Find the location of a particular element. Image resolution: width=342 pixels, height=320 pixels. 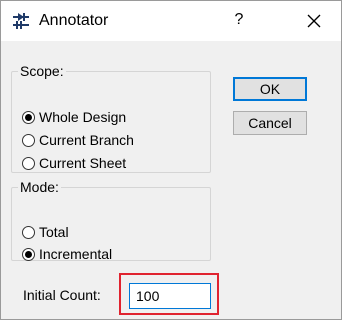

help-button: ? is located at coordinates (239, 20).